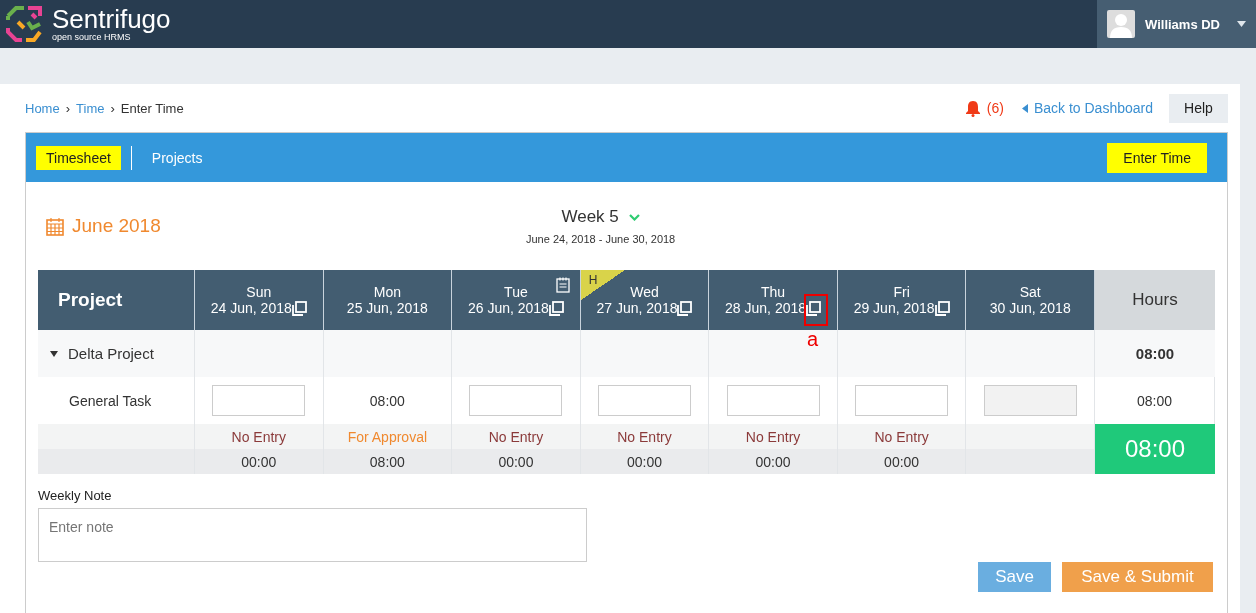 This screenshot has width=1256, height=613. I want to click on tab: Projects, so click(177, 157).